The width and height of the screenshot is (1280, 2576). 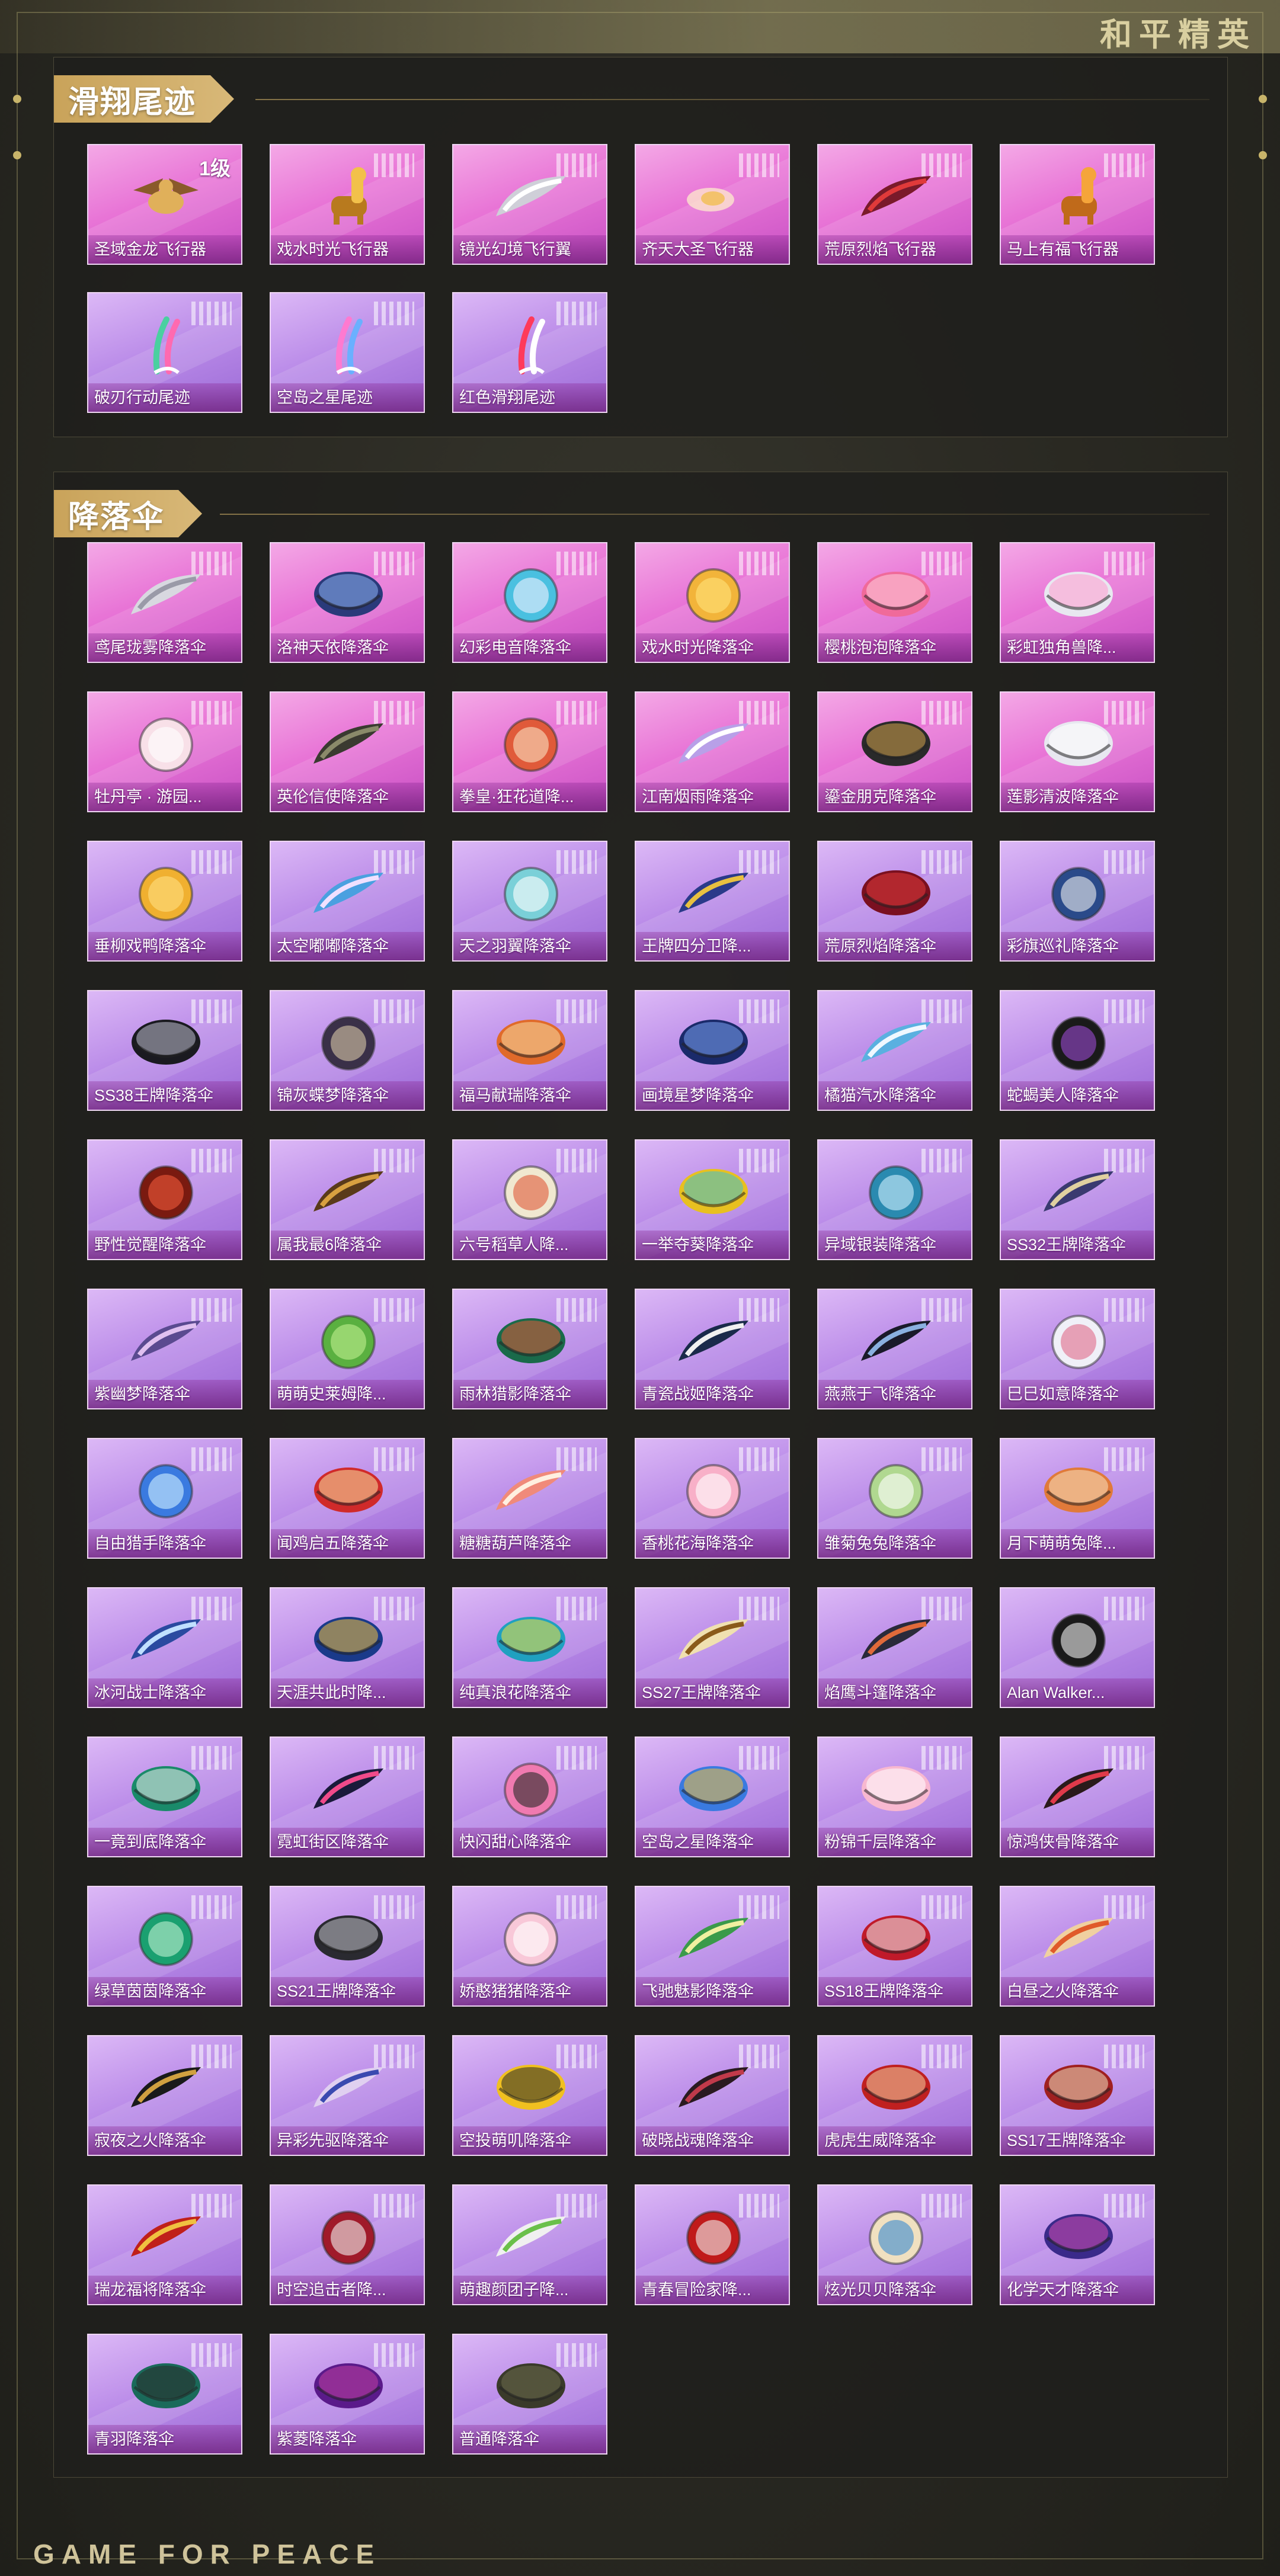 I want to click on item-card: 莲影清波降落伞, so click(x=1077, y=752).